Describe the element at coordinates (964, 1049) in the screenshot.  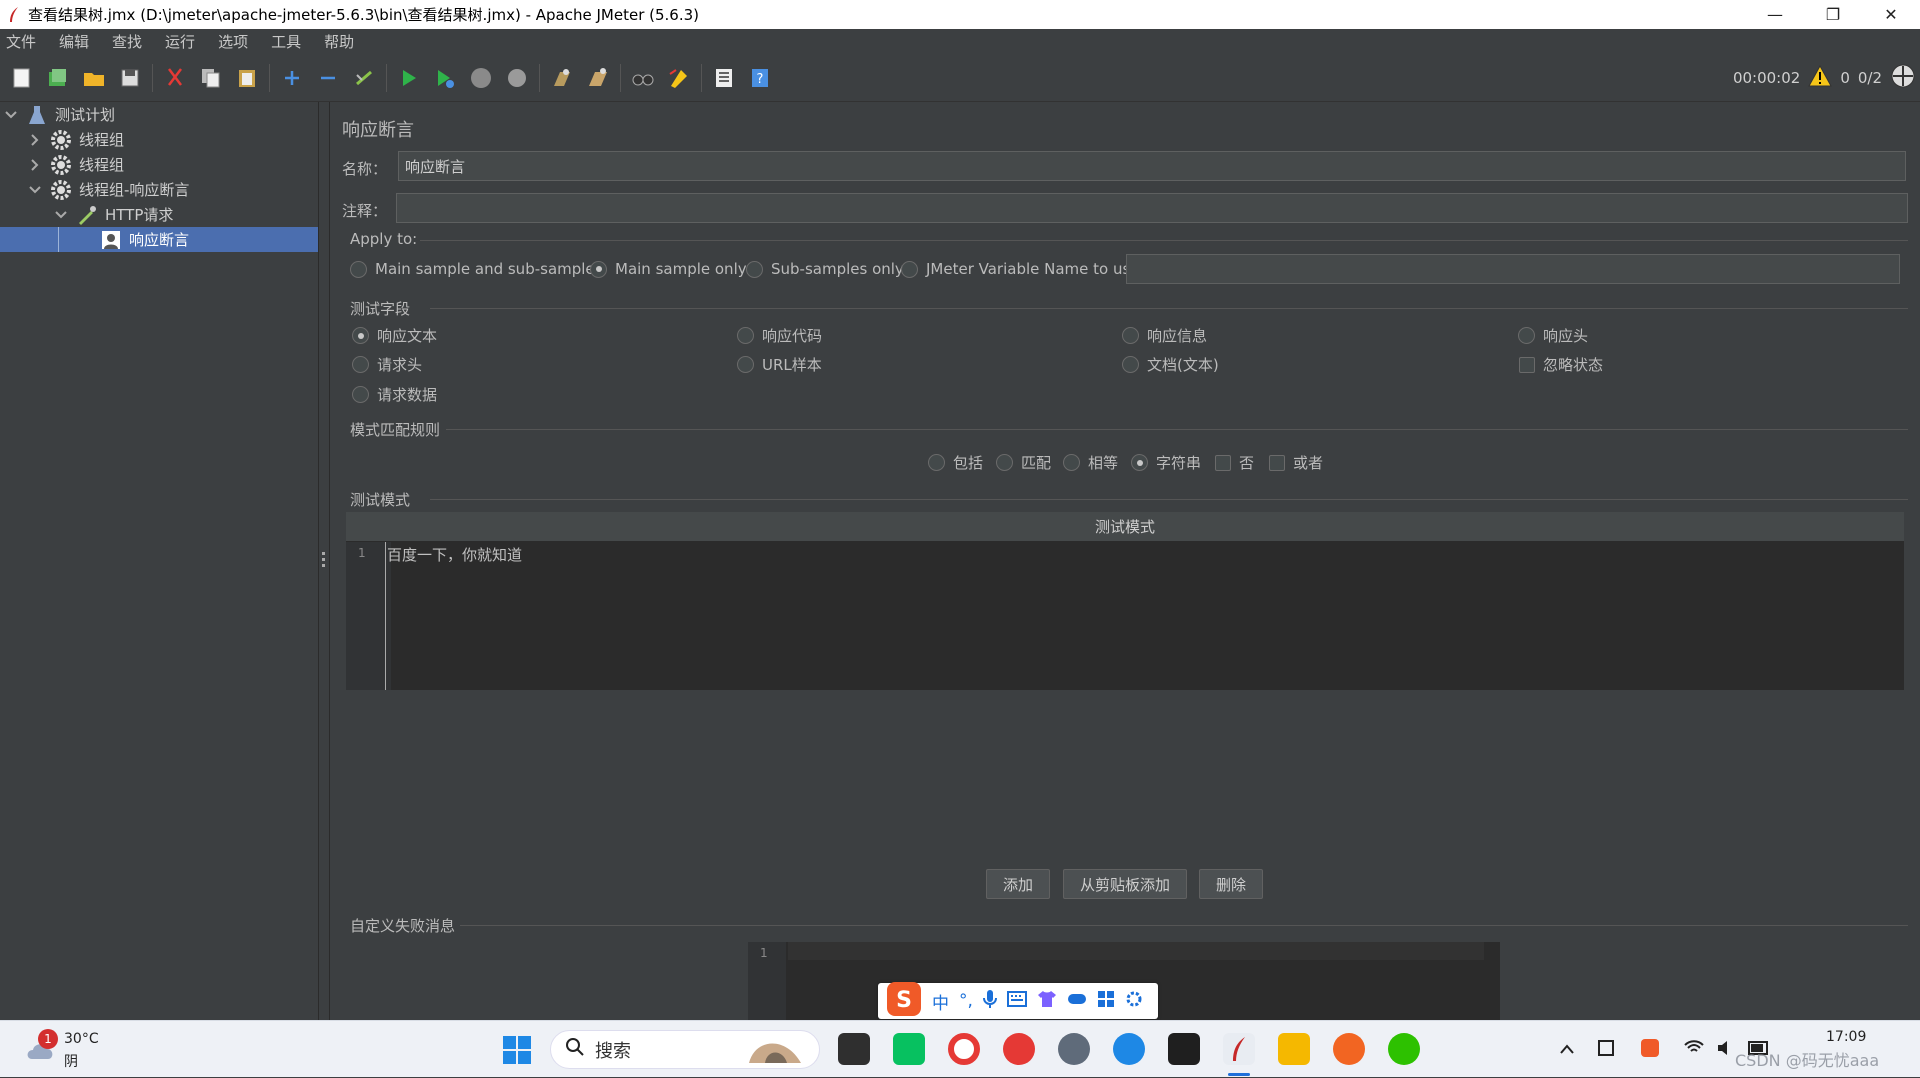
I see `chrome-icon` at that location.